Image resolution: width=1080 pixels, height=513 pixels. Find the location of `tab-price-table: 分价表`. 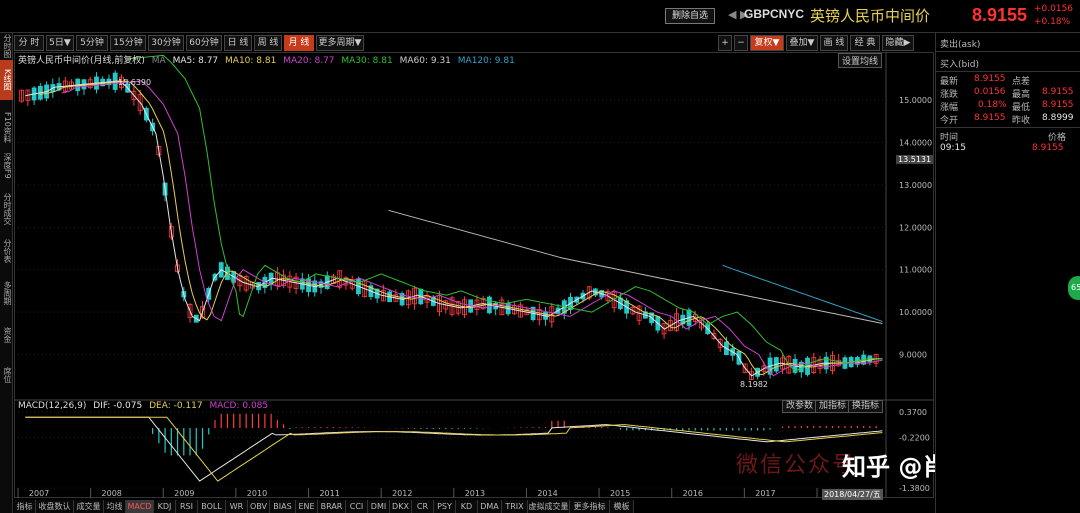

tab-price-table: 分价表 is located at coordinates (6, 251).